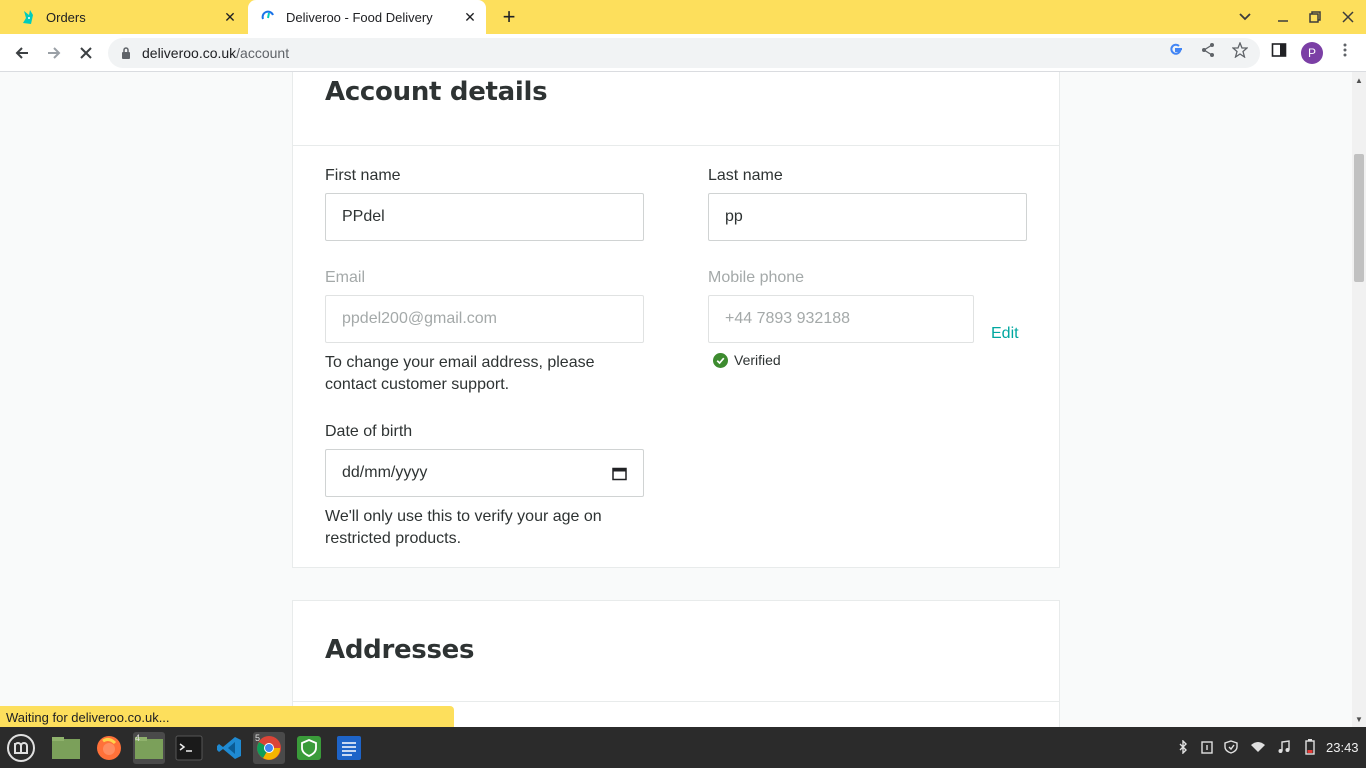 Image resolution: width=1366 pixels, height=768 pixels. What do you see at coordinates (756, 277) in the screenshot?
I see `mobile-phone-label: Mobile phone` at bounding box center [756, 277].